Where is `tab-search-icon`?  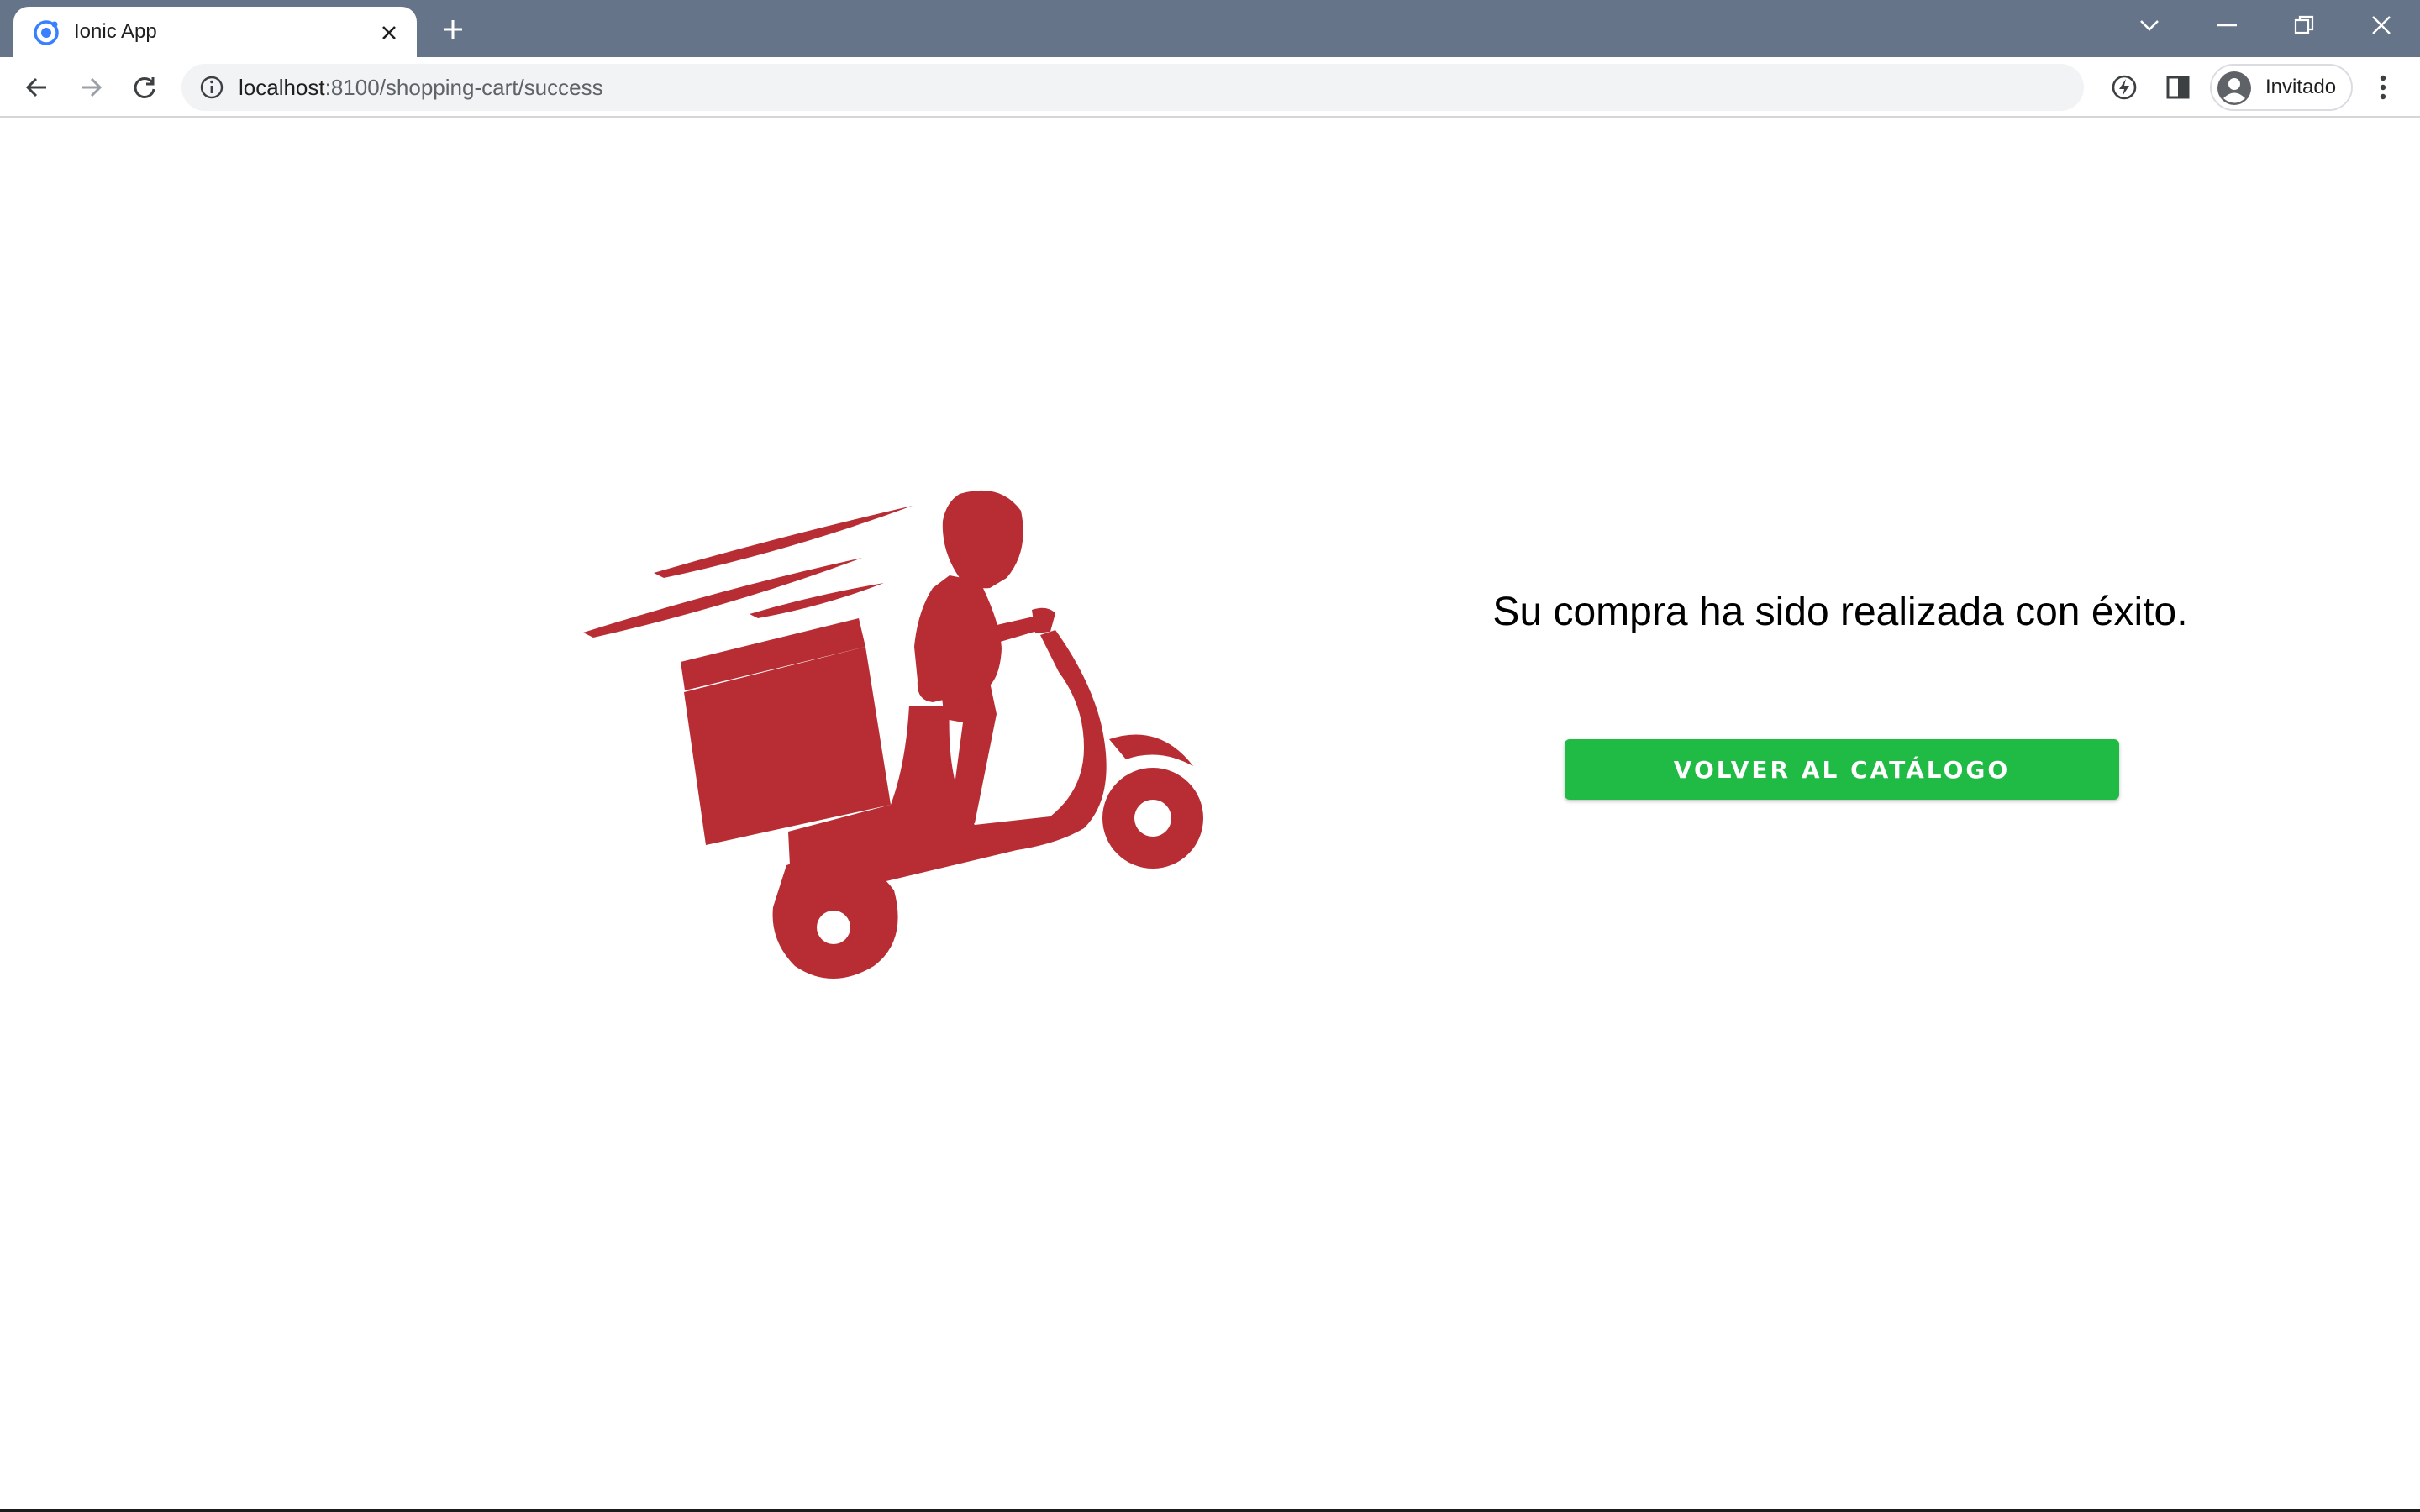
tab-search-icon is located at coordinates (2149, 25).